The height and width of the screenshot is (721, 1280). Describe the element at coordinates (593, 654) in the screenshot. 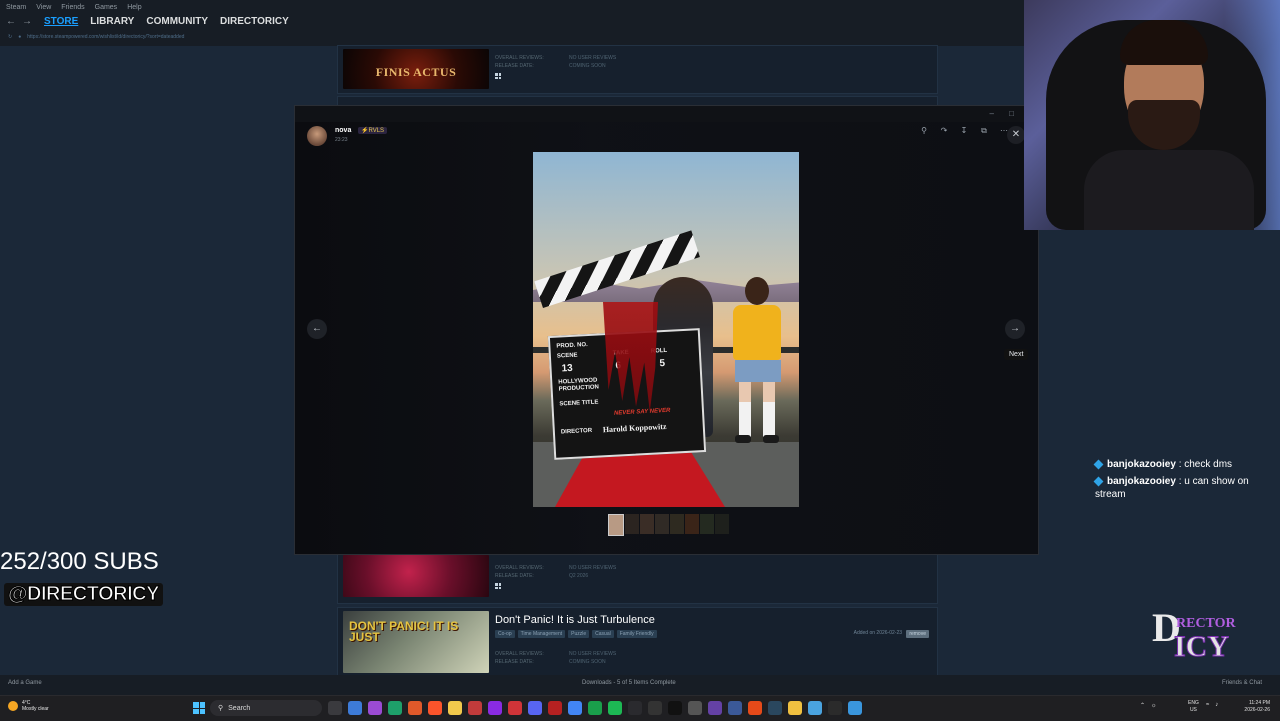

I see `overall-reviews-value: NO USER REVIEWS` at that location.